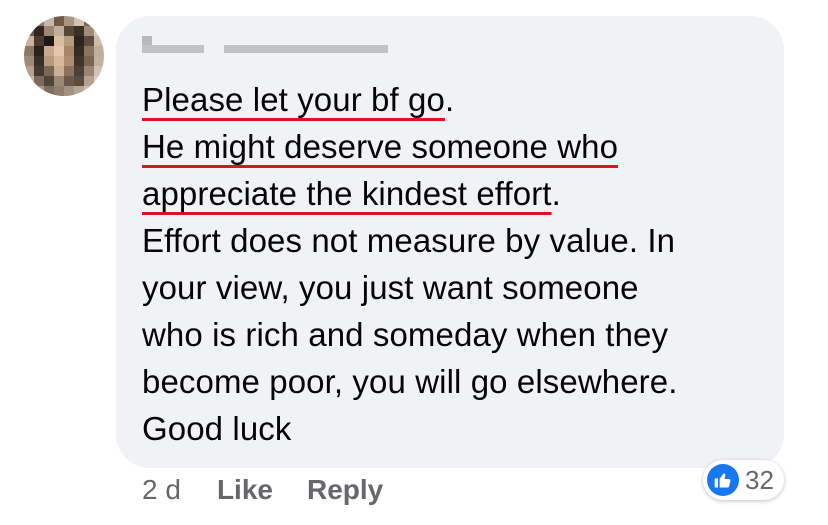 The image size is (828, 525). What do you see at coordinates (410, 381) in the screenshot?
I see `comment-line: become poor, you will go elsewhere.` at bounding box center [410, 381].